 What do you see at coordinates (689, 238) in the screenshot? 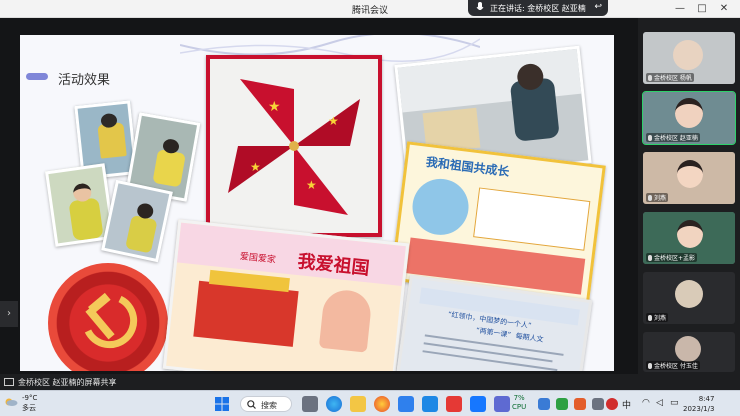
I see `participant-tile: 金桥校区+孟影` at bounding box center [689, 238].